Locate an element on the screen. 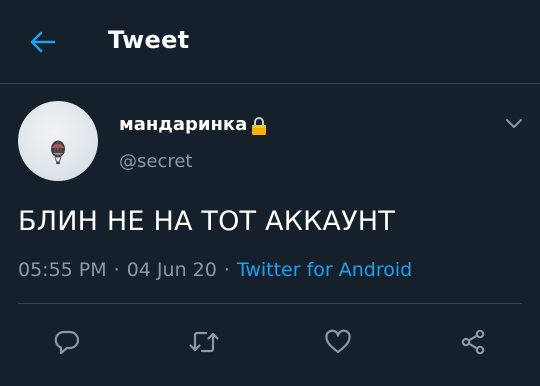 This screenshot has width=540, height=386. tweet-source-link: Twitter for Android is located at coordinates (324, 270).